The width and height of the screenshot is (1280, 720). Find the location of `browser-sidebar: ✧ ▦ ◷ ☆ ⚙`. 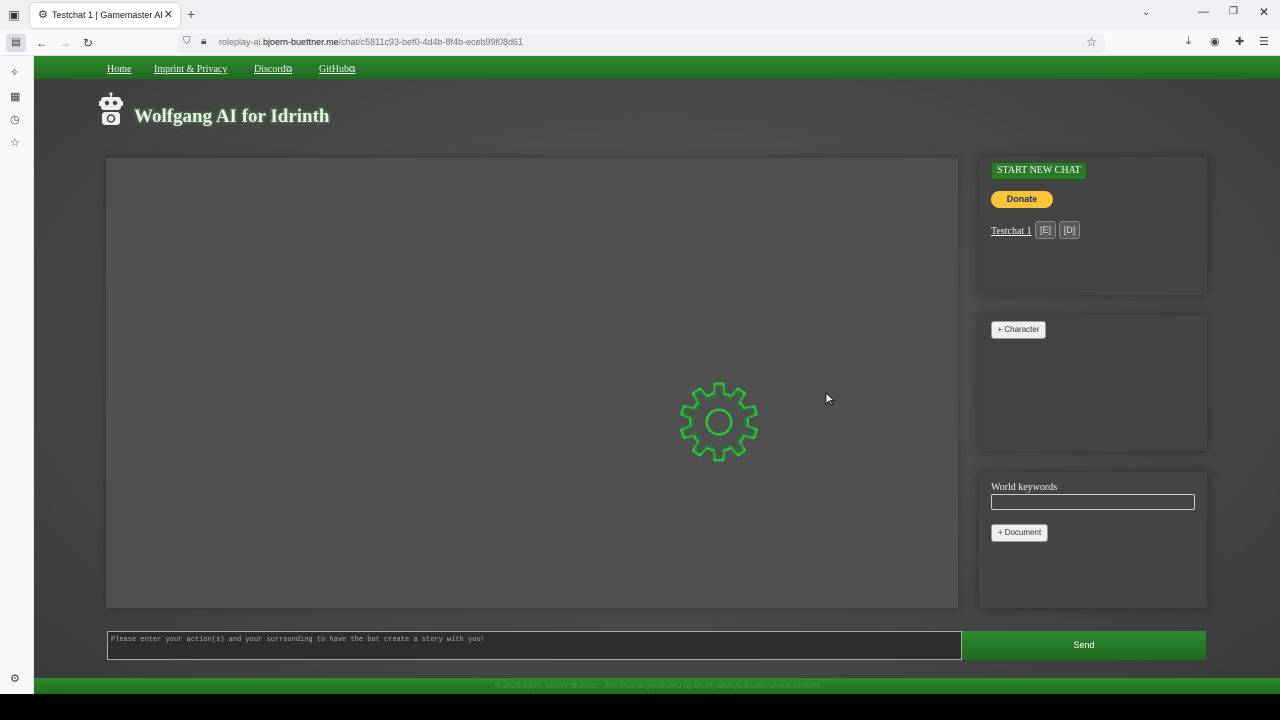

browser-sidebar: ✧ ▦ ◷ ☆ ⚙ is located at coordinates (17, 375).